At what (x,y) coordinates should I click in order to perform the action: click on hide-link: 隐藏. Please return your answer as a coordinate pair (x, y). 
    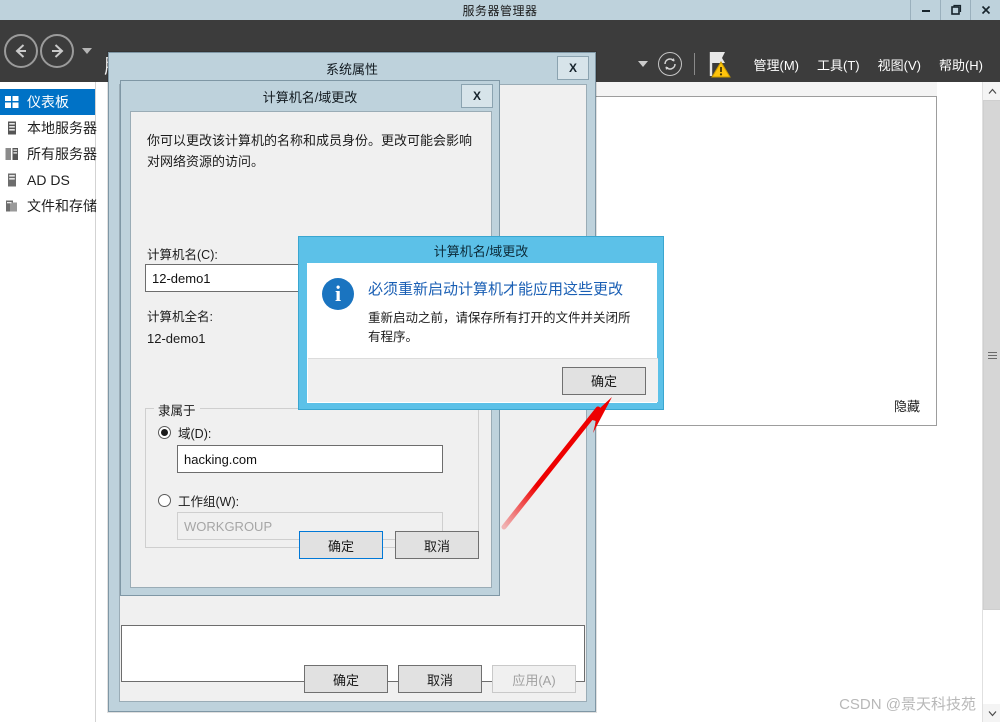
    Looking at the image, I should click on (907, 405).